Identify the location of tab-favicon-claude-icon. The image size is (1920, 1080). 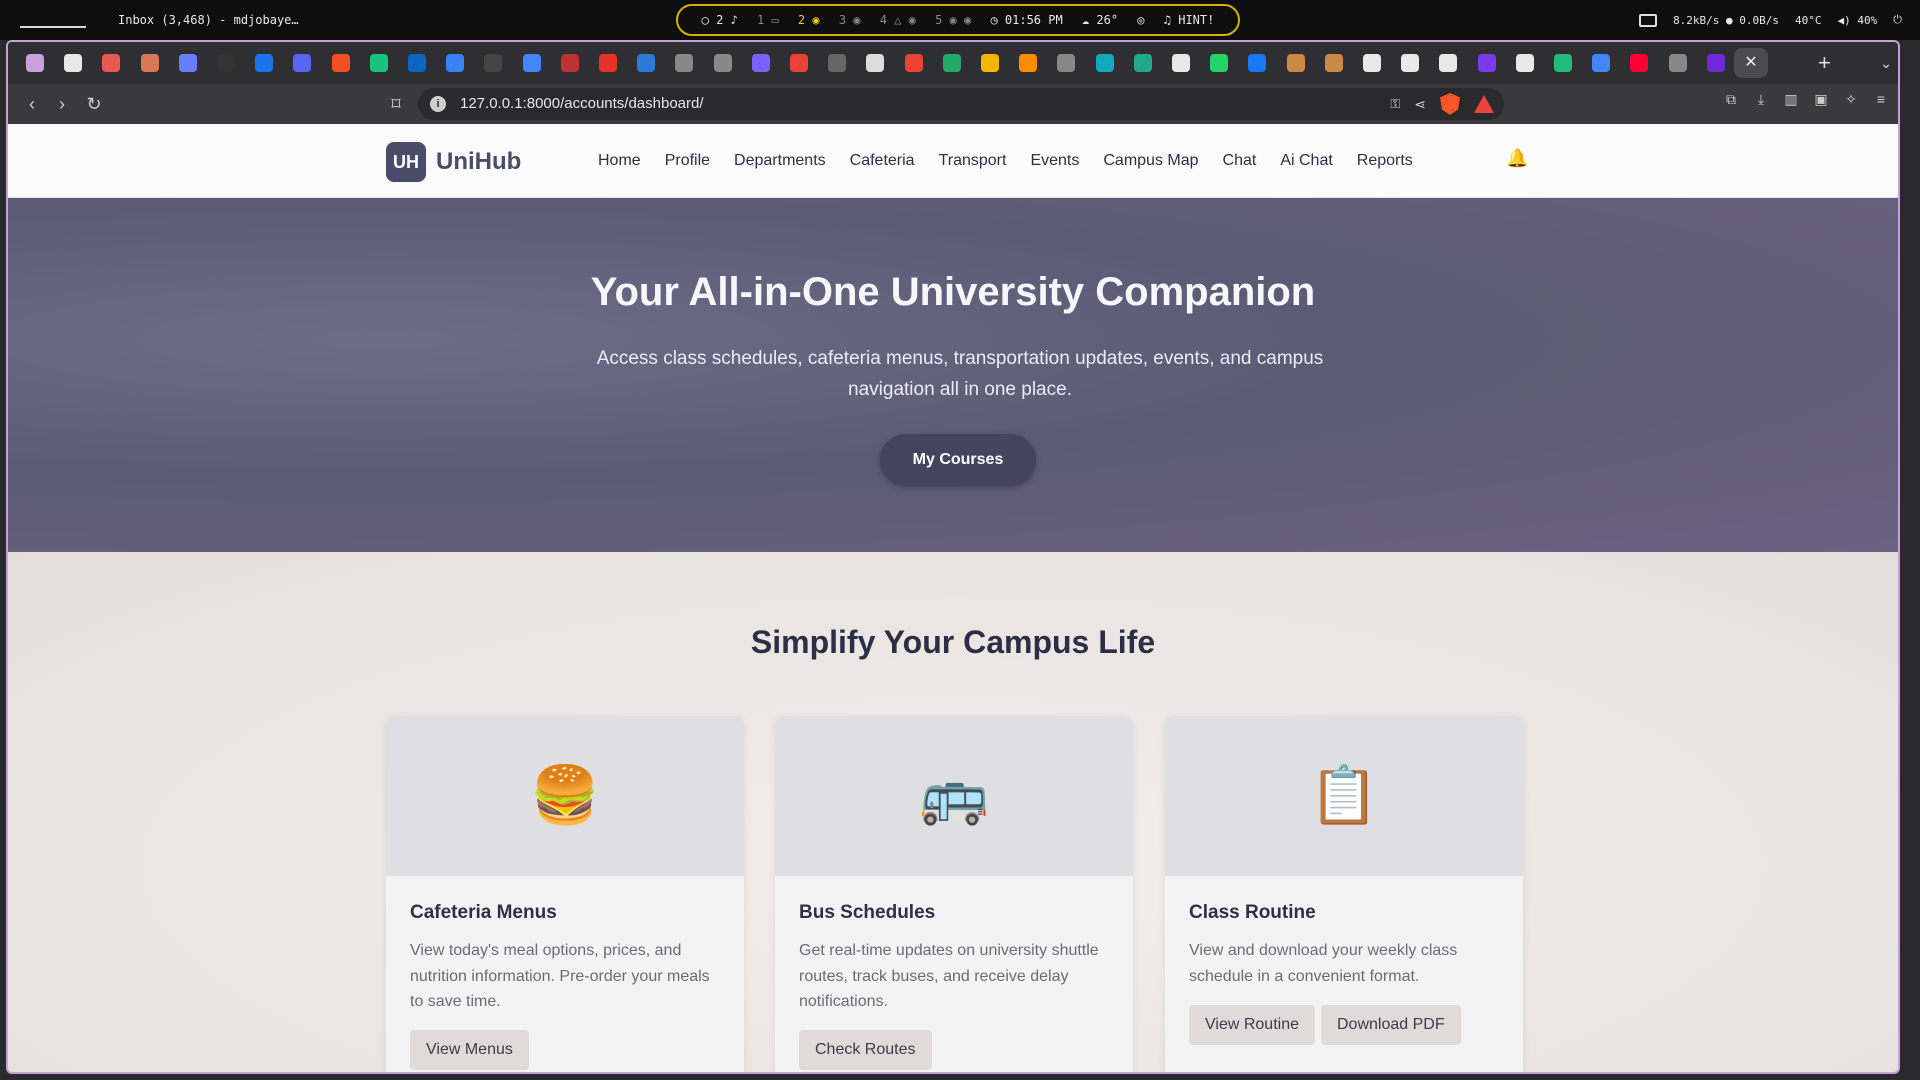
(149, 63).